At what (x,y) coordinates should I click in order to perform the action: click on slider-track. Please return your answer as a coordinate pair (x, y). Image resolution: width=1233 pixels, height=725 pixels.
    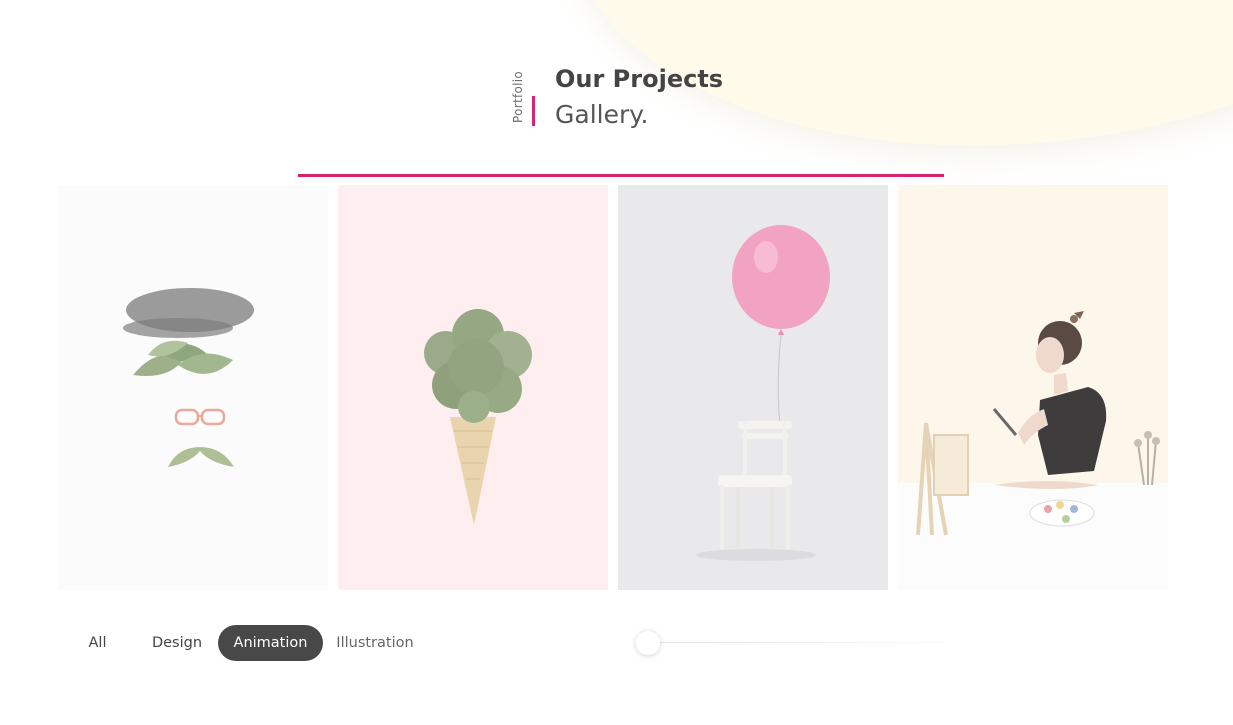
    Looking at the image, I should click on (796, 642).